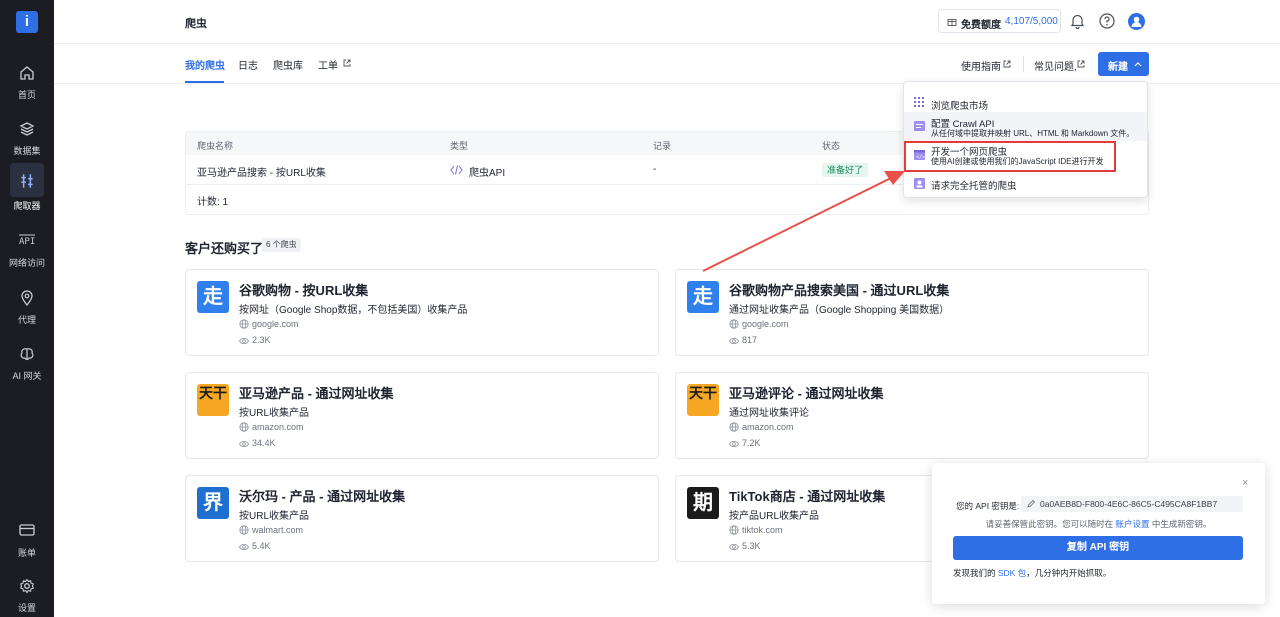 This screenshot has width=1280, height=617. I want to click on sidebar-item-label: 爬取器, so click(27, 206).